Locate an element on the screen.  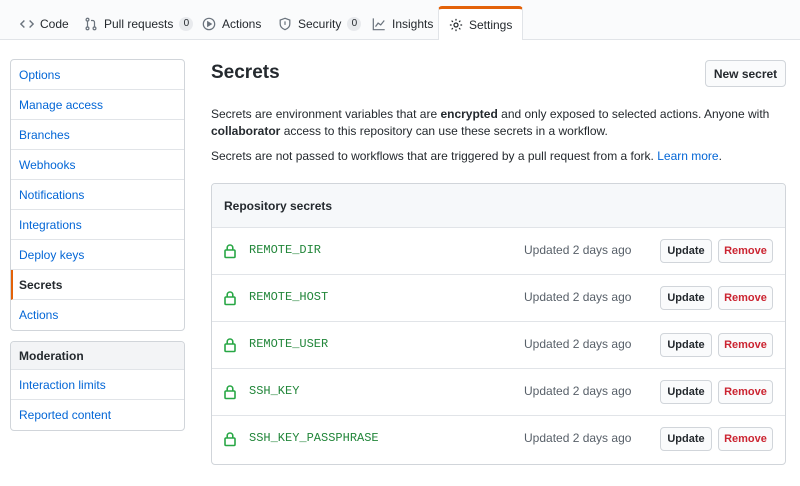
sidebar-item-deploy-keys: Deploy keys is located at coordinates (97, 255).